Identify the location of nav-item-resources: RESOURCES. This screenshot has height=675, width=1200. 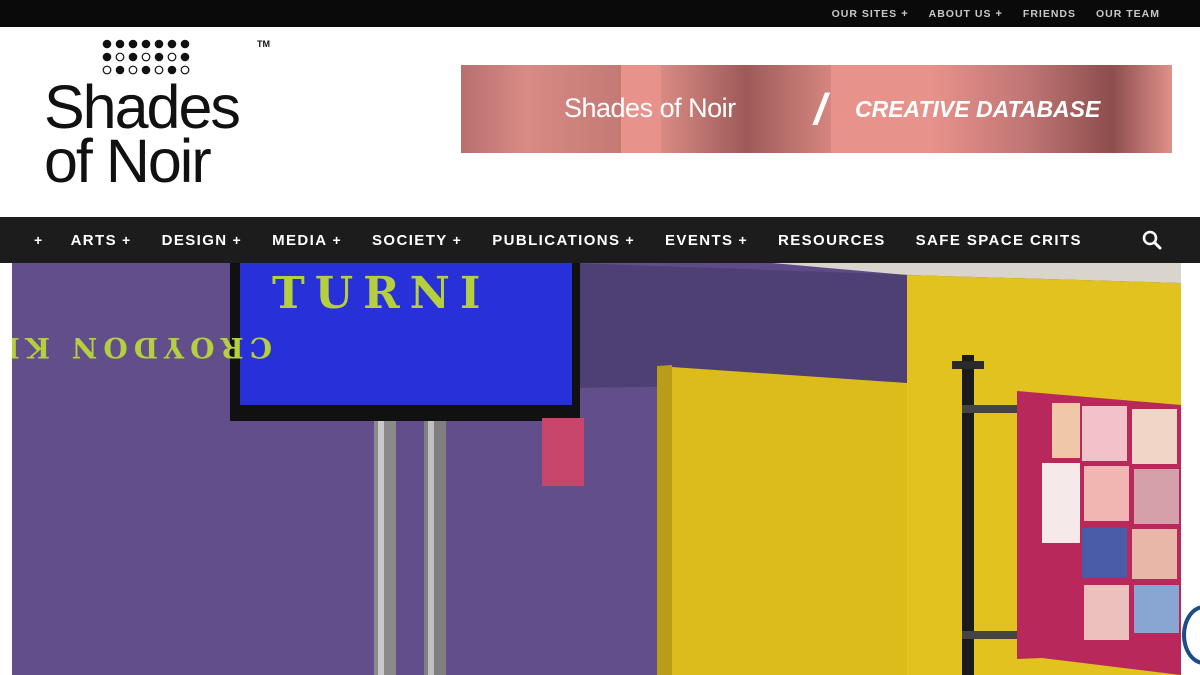
(832, 240).